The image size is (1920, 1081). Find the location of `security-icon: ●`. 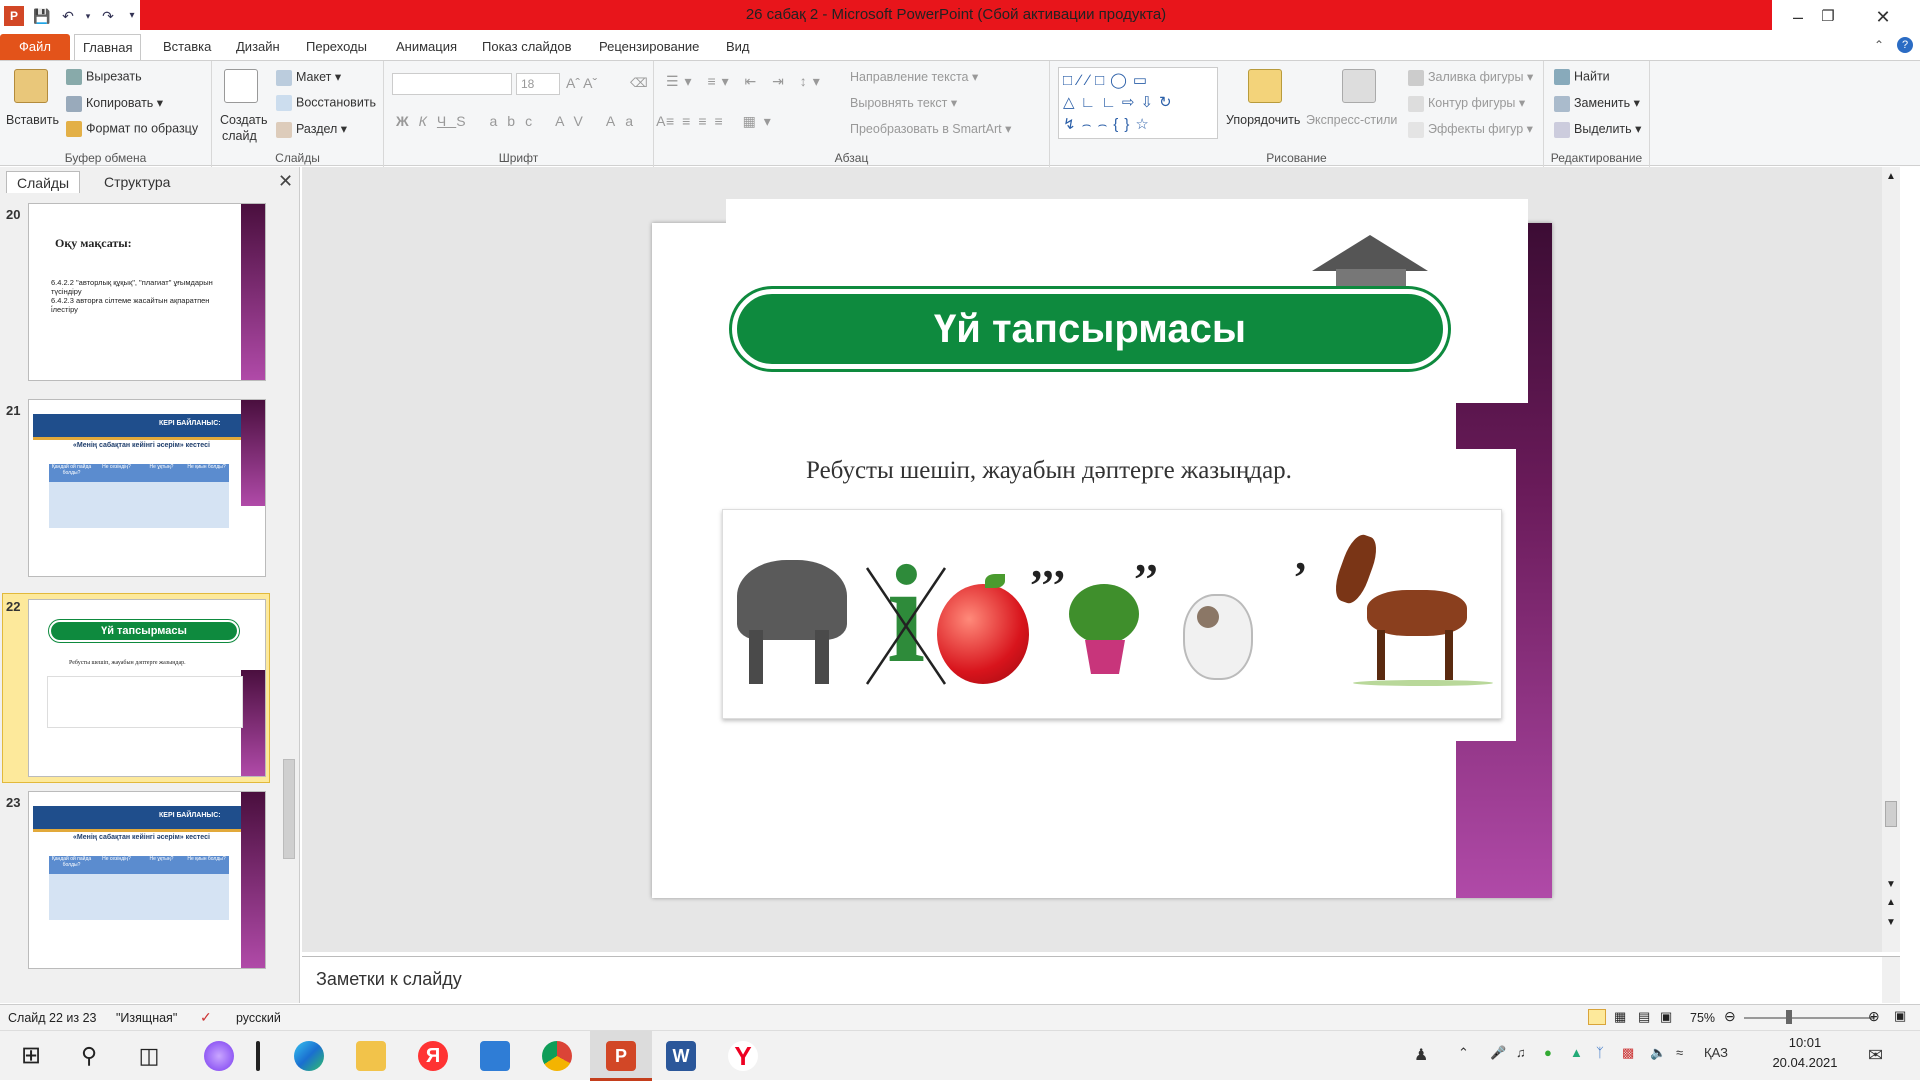

security-icon: ● is located at coordinates (1548, 1052).